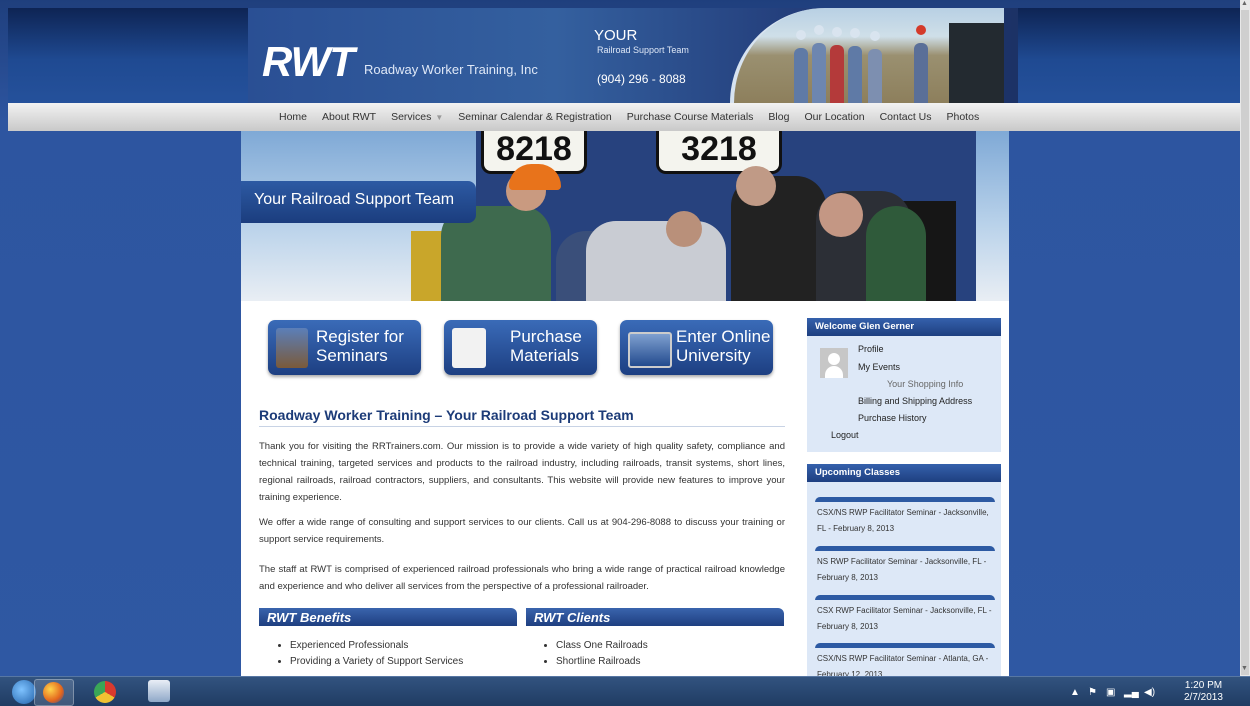 Image resolution: width=1250 pixels, height=706 pixels. I want to click on register-seminars-label: Register for Seminars, so click(360, 346).